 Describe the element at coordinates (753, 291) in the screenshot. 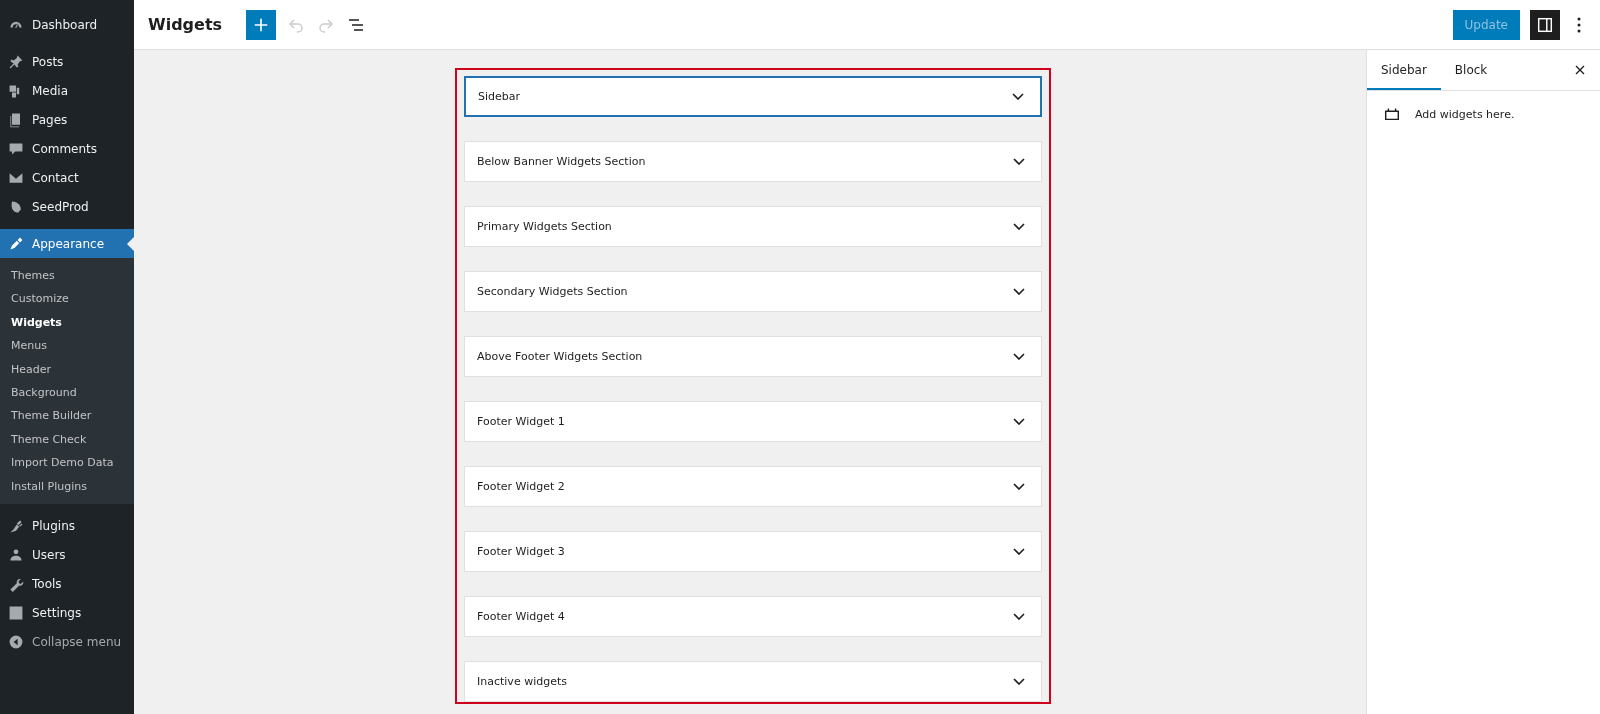

I see `widget-area-panel: Secondary Widgets Section` at that location.